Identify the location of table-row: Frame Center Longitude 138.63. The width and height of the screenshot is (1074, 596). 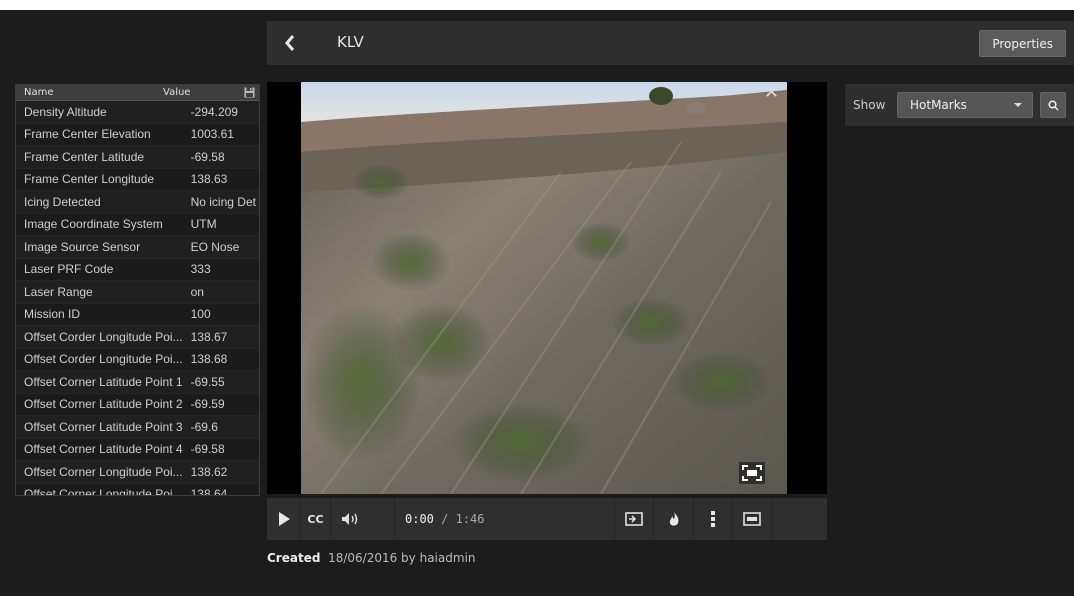
(137, 180).